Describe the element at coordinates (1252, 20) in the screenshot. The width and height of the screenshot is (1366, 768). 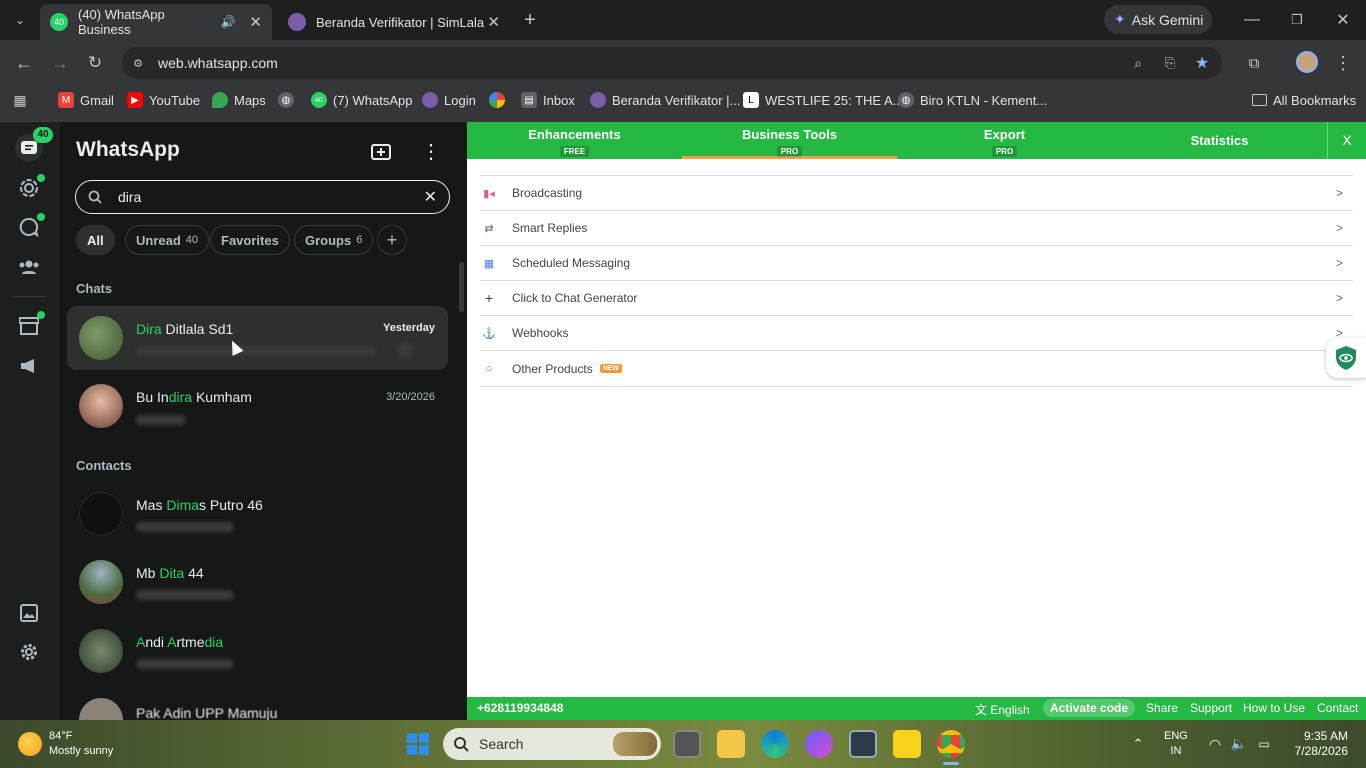
I see `minimize-icon: —` at that location.